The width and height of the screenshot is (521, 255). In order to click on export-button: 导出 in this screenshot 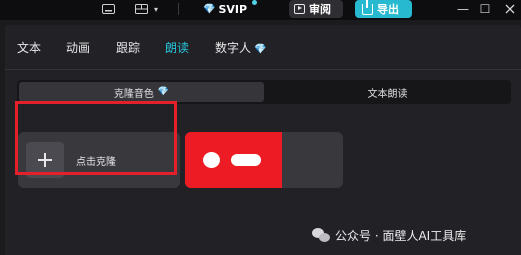, I will do `click(383, 9)`.